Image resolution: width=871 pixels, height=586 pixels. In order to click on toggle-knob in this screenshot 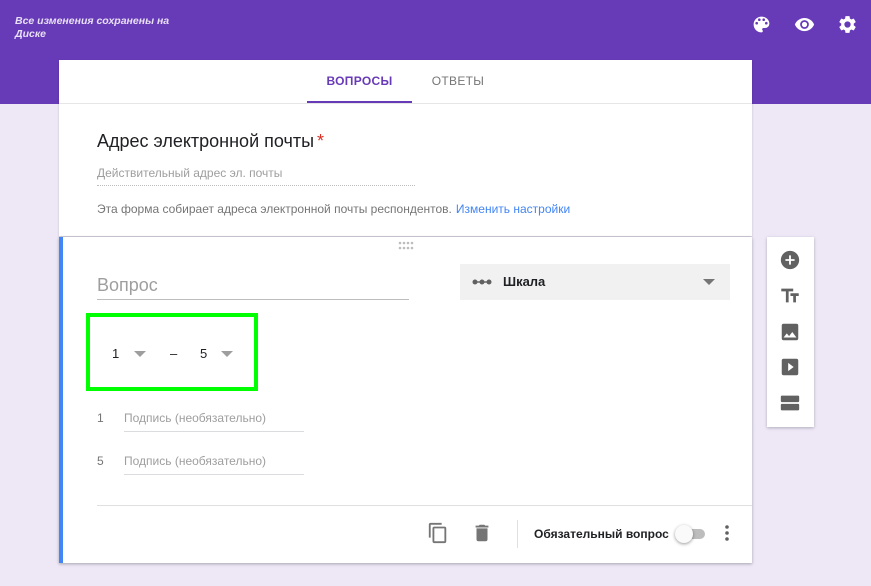, I will do `click(684, 534)`.